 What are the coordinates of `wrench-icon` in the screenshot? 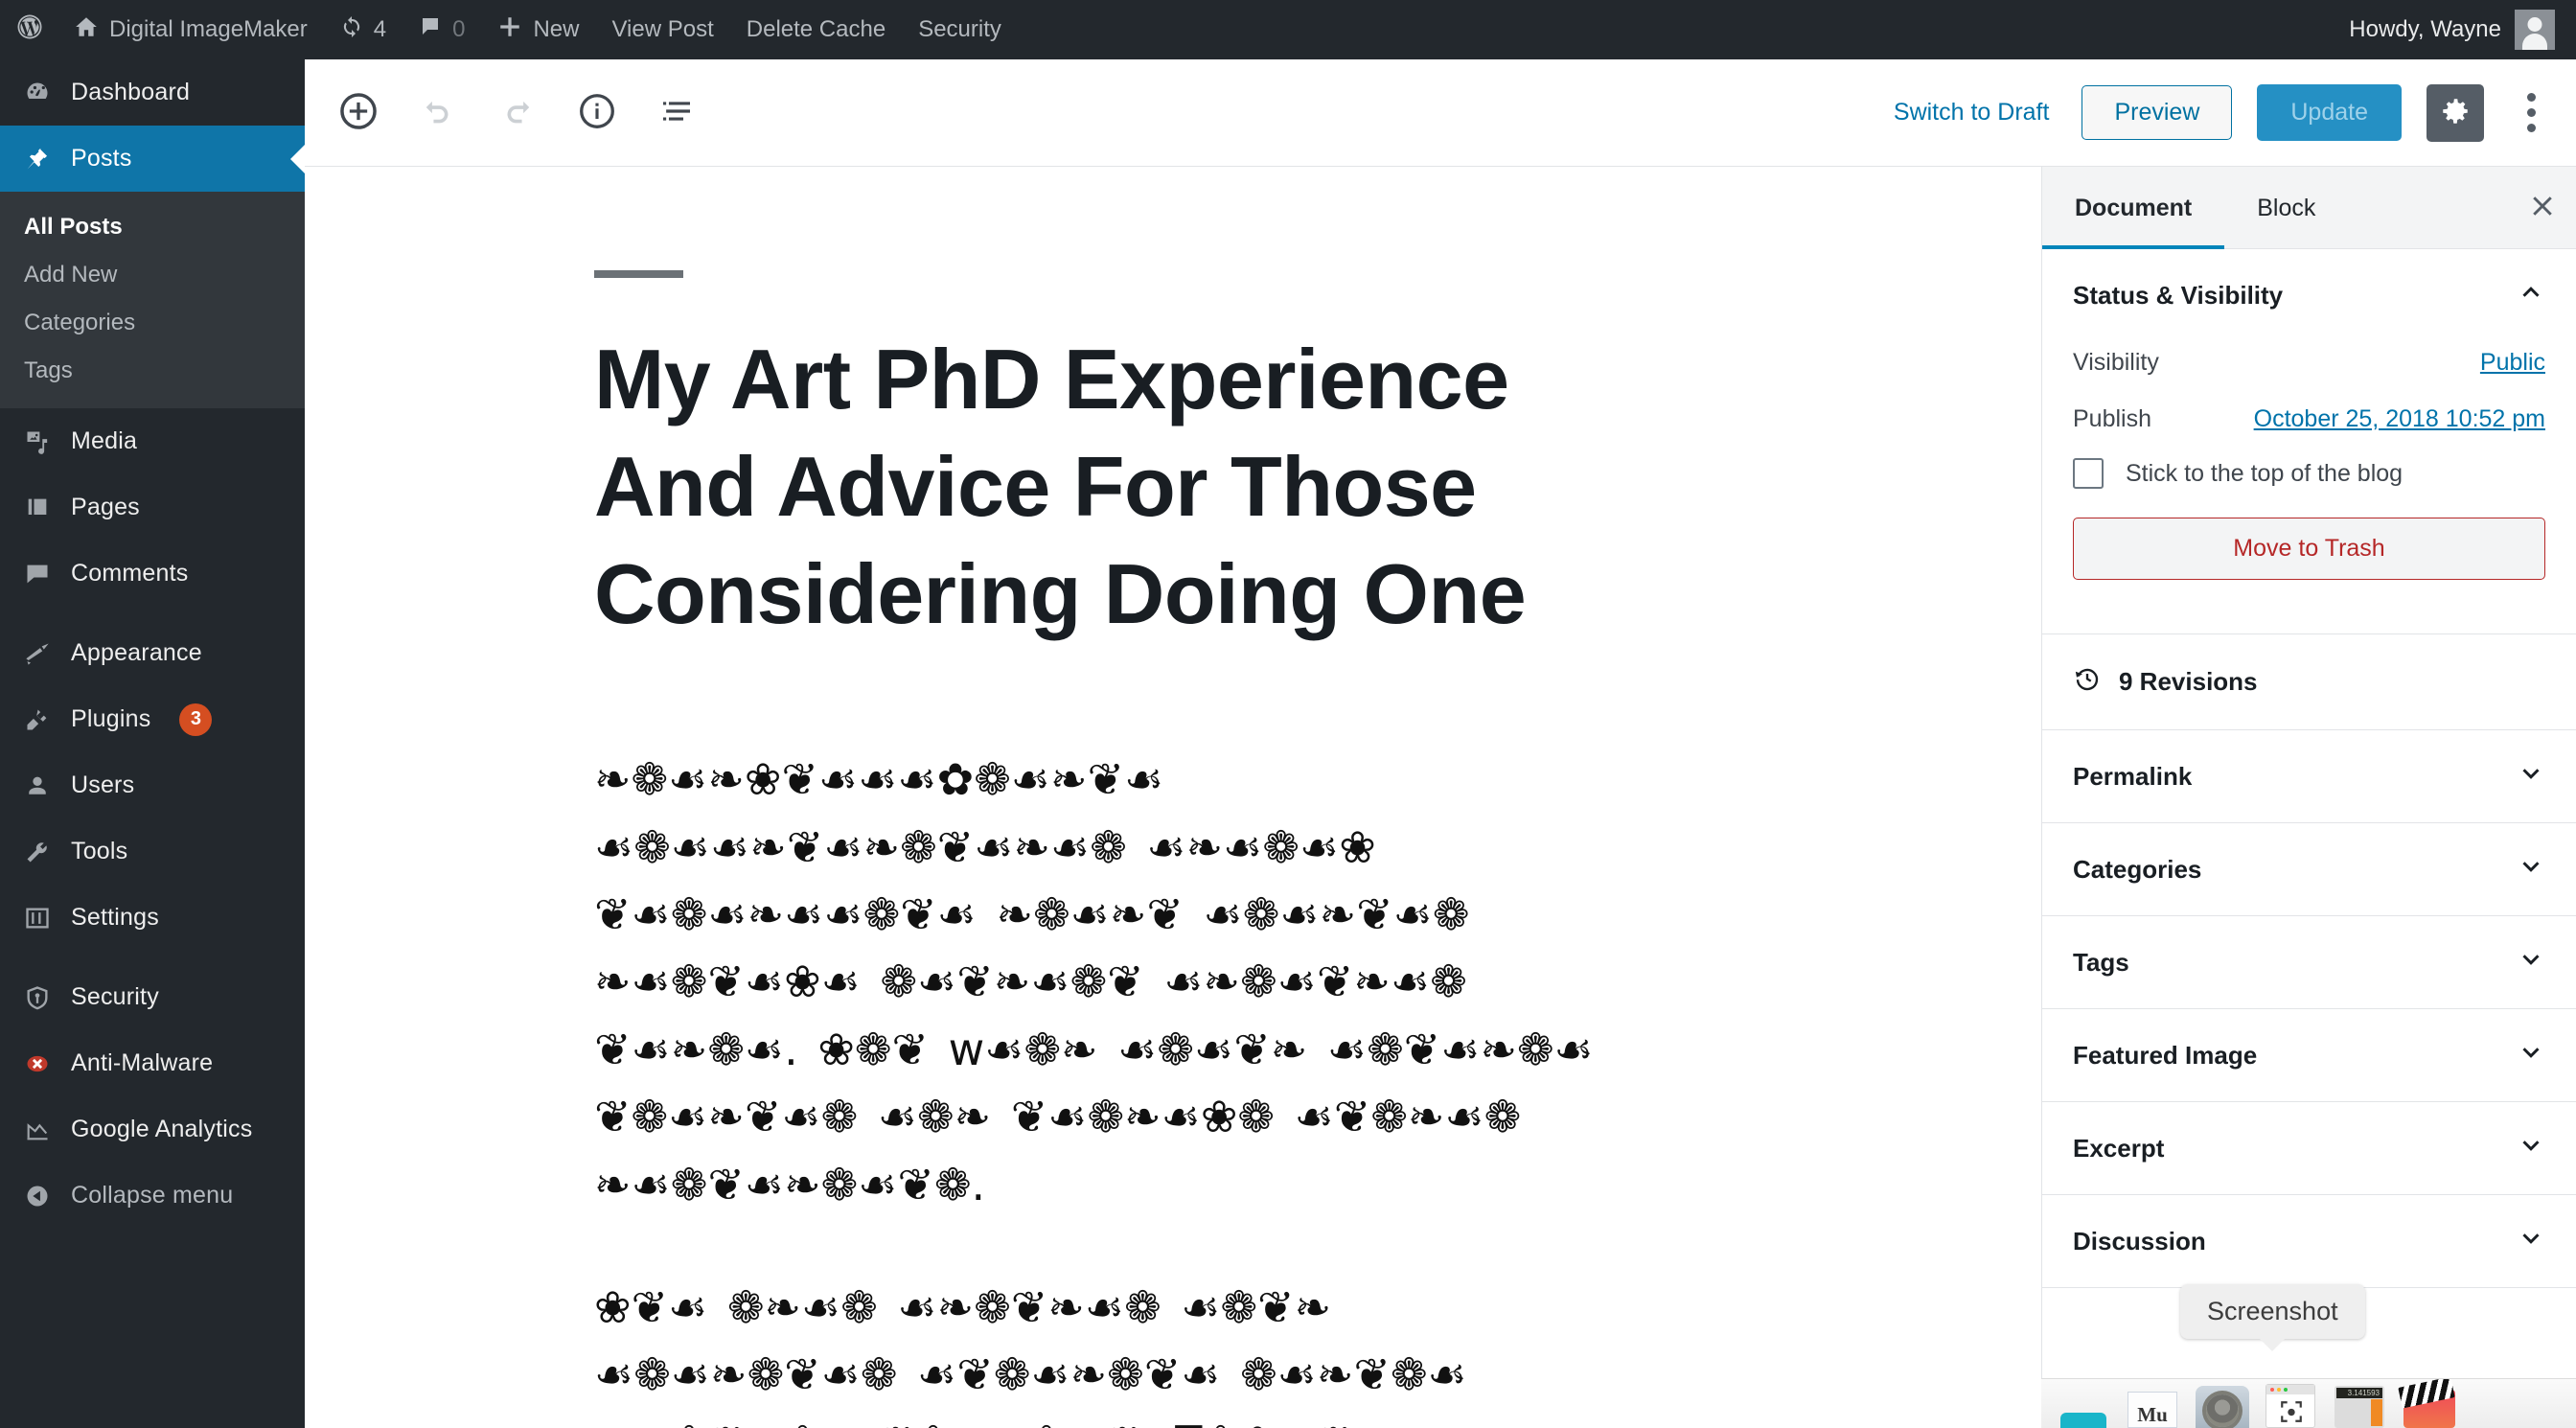 It's located at (37, 852).